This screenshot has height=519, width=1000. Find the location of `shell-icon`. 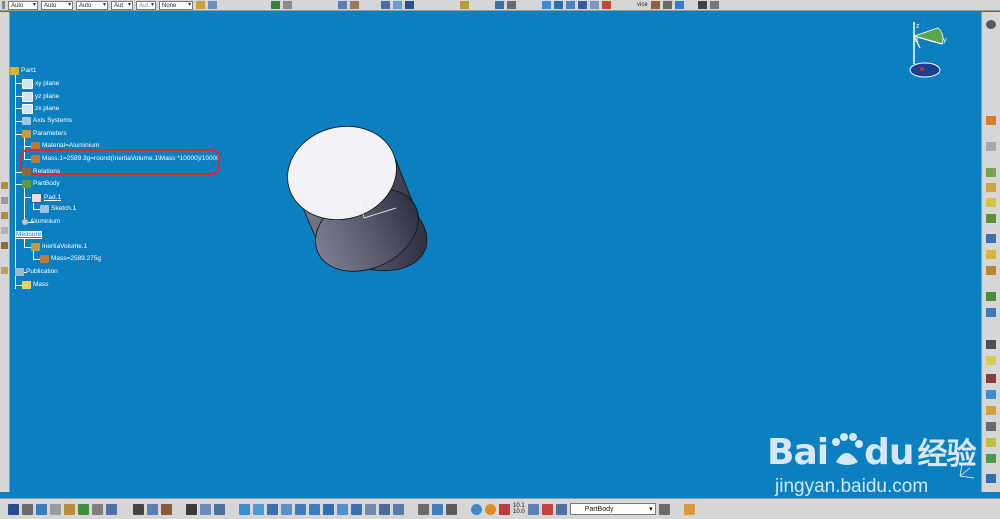

shell-icon is located at coordinates (991, 360).